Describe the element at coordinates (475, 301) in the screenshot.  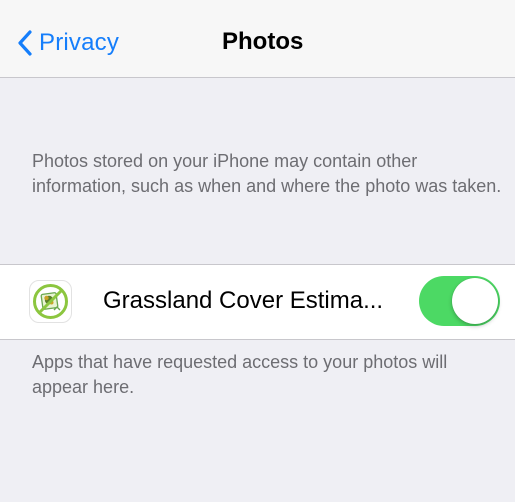
I see `toggle-knob` at that location.